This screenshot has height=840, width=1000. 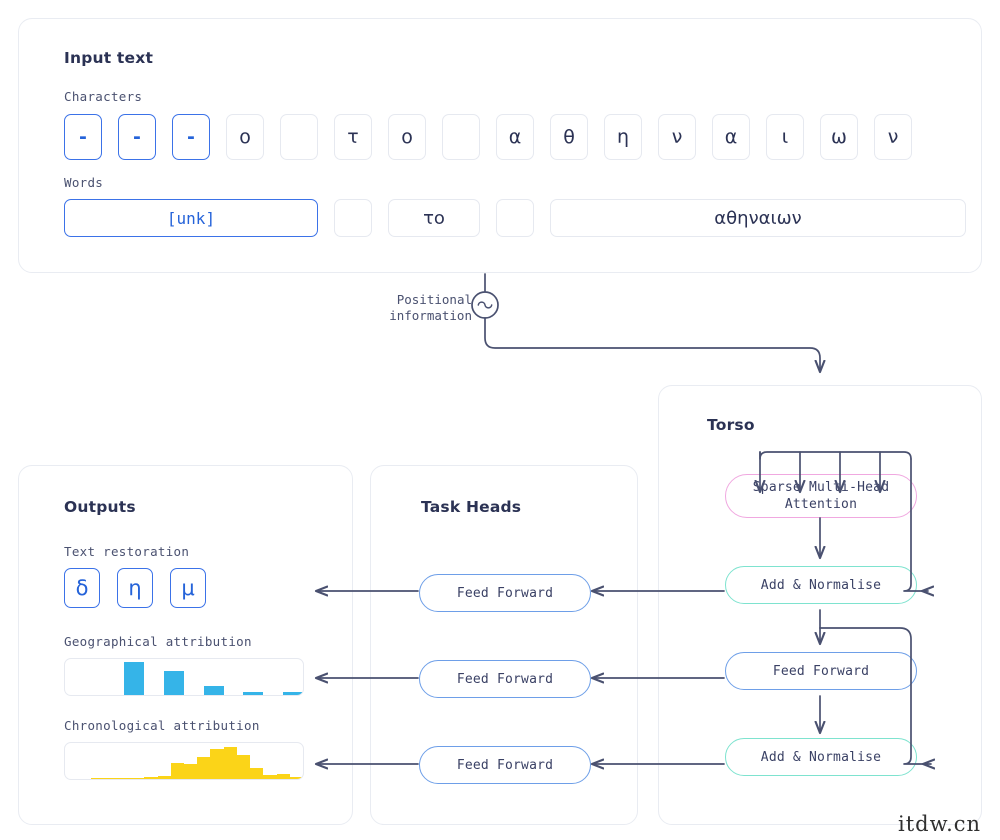 I want to click on torso-block-add-normalise-1: Add & Normalise, so click(x=821, y=585).